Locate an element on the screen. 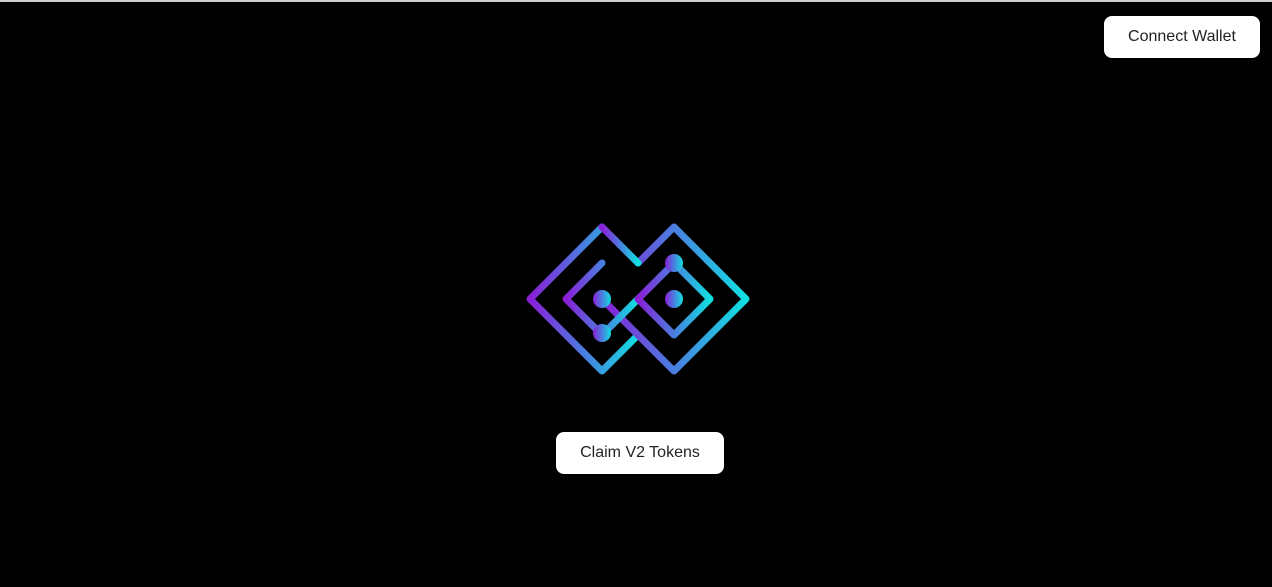 The image size is (1272, 587). claim-v2-tokens-button: Claim V2 Tokens is located at coordinates (640, 453).